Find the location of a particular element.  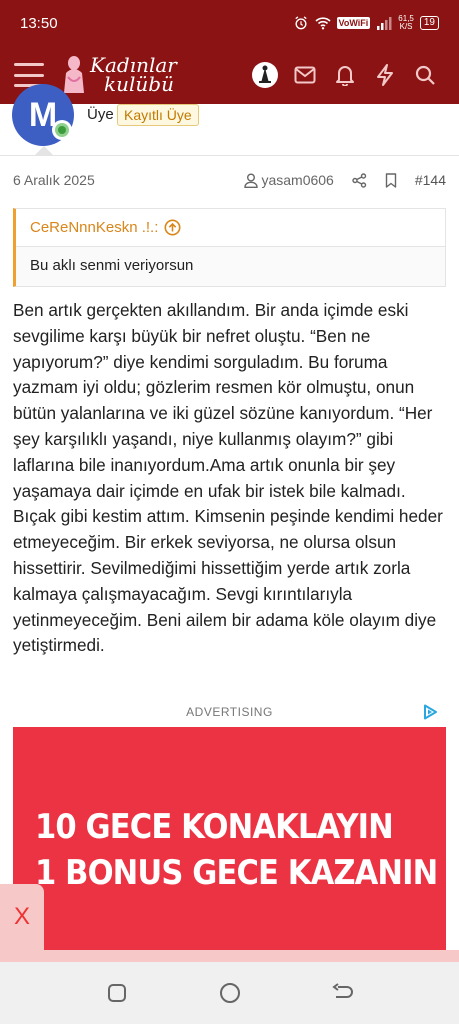

arrow-up-circle-icon is located at coordinates (172, 227).